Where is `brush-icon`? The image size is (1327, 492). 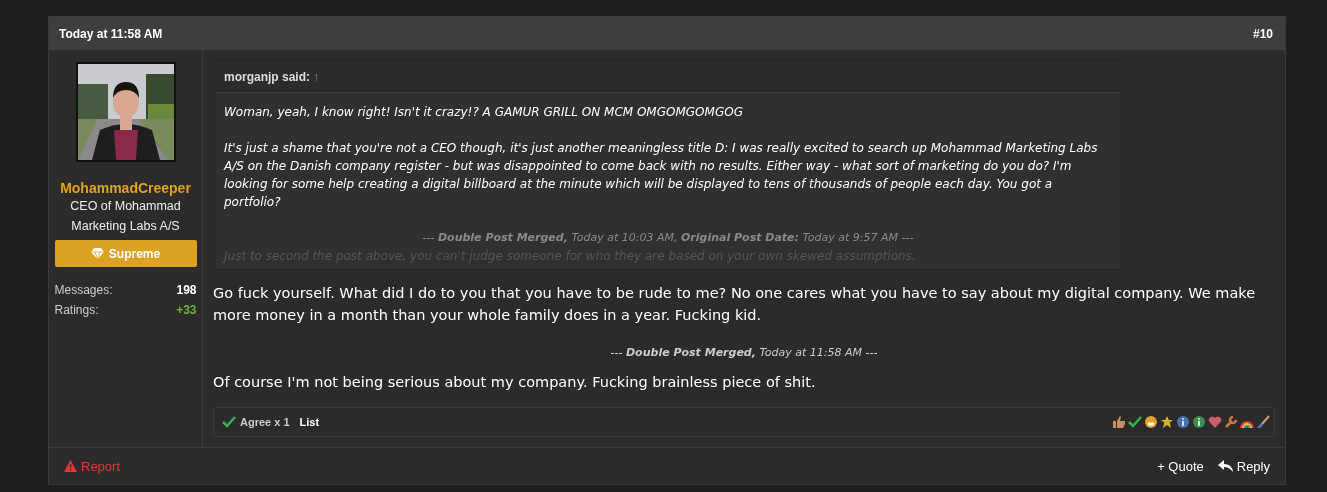
brush-icon is located at coordinates (1263, 422).